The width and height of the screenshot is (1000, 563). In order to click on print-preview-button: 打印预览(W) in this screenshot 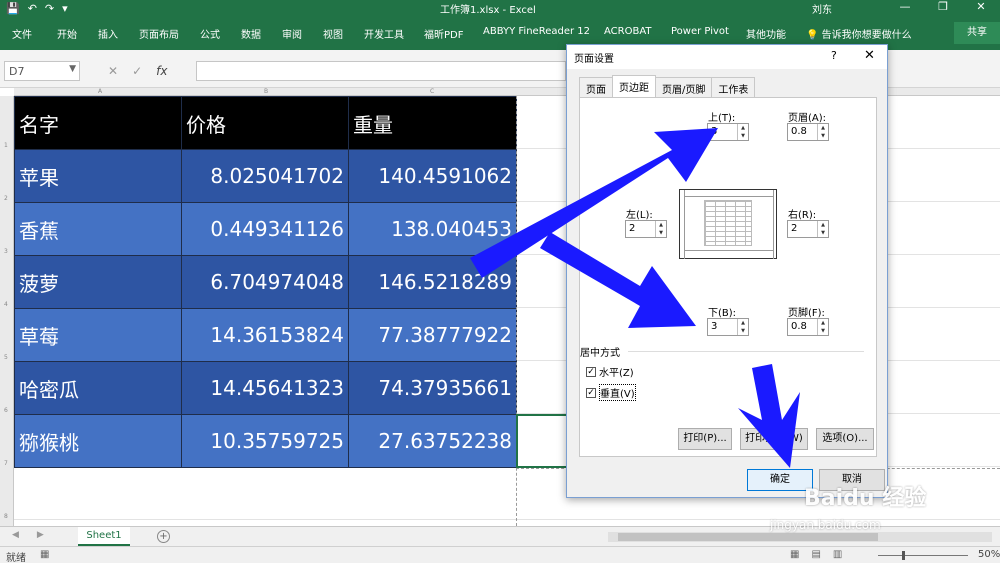, I will do `click(774, 439)`.